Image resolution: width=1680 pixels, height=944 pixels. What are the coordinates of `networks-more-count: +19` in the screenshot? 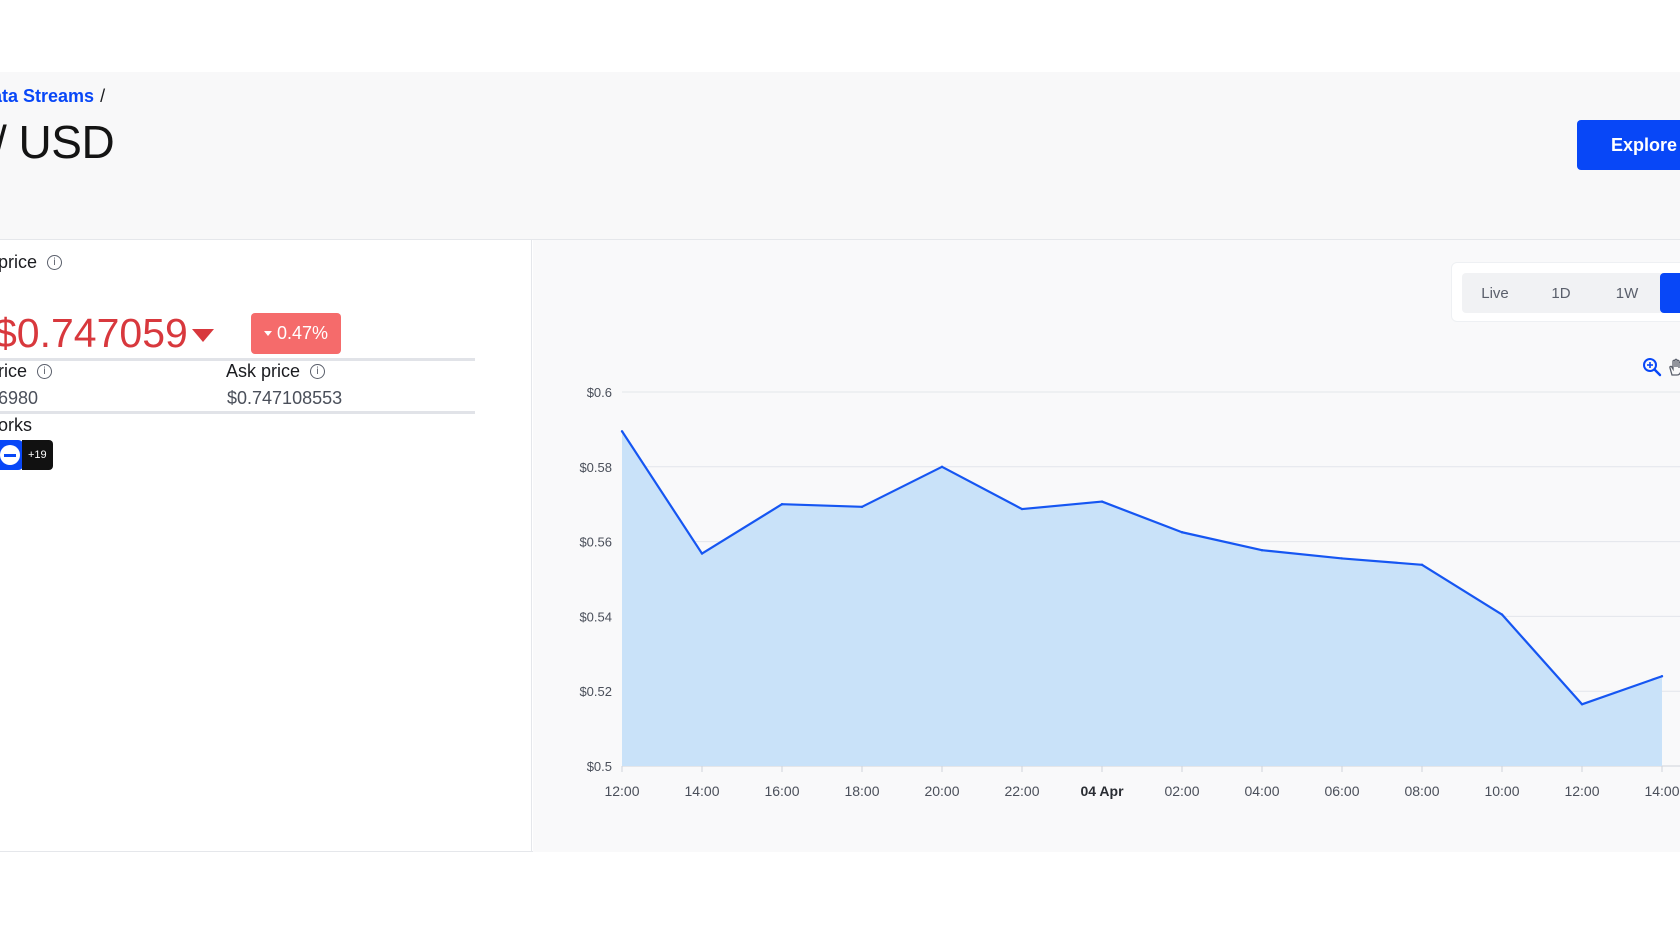 It's located at (37, 455).